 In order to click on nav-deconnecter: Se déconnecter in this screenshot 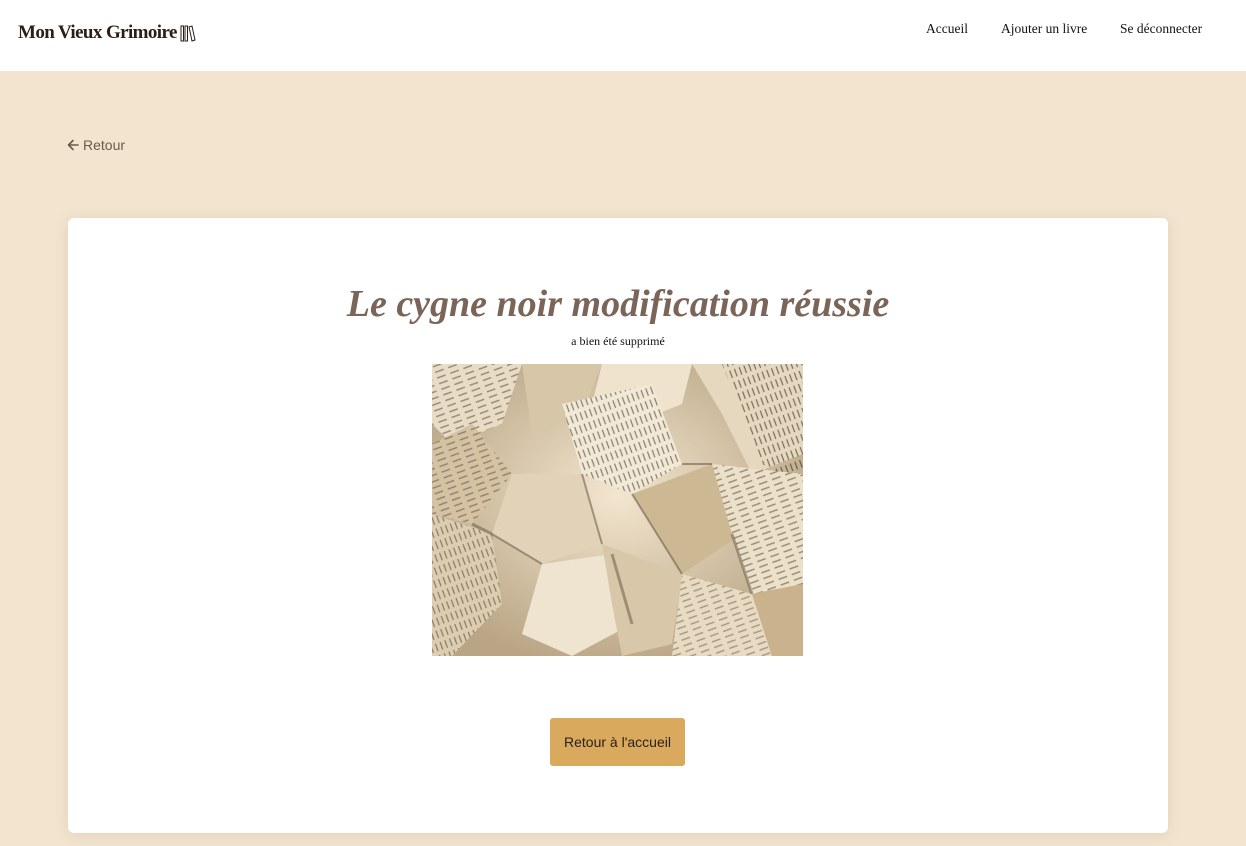, I will do `click(1161, 29)`.